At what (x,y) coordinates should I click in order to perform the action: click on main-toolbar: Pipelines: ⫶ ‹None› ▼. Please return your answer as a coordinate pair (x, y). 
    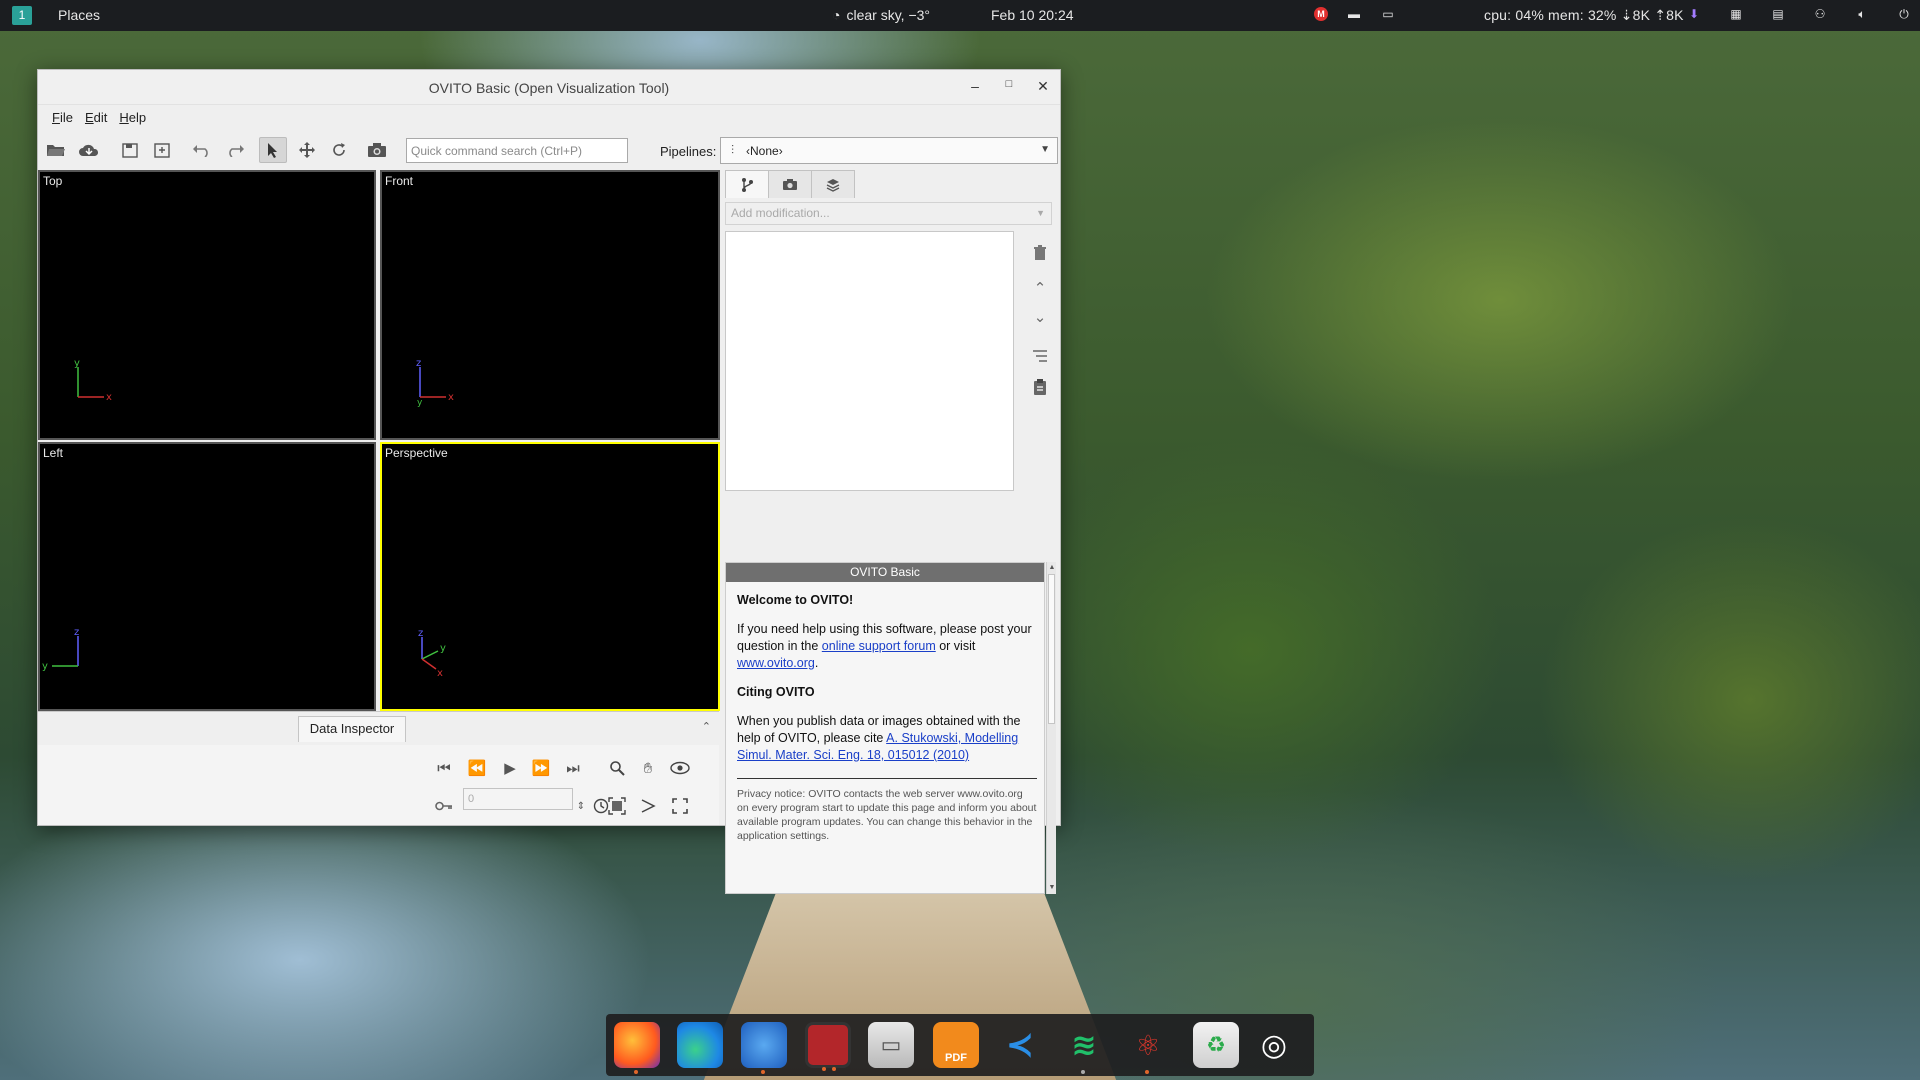
    Looking at the image, I should click on (549, 150).